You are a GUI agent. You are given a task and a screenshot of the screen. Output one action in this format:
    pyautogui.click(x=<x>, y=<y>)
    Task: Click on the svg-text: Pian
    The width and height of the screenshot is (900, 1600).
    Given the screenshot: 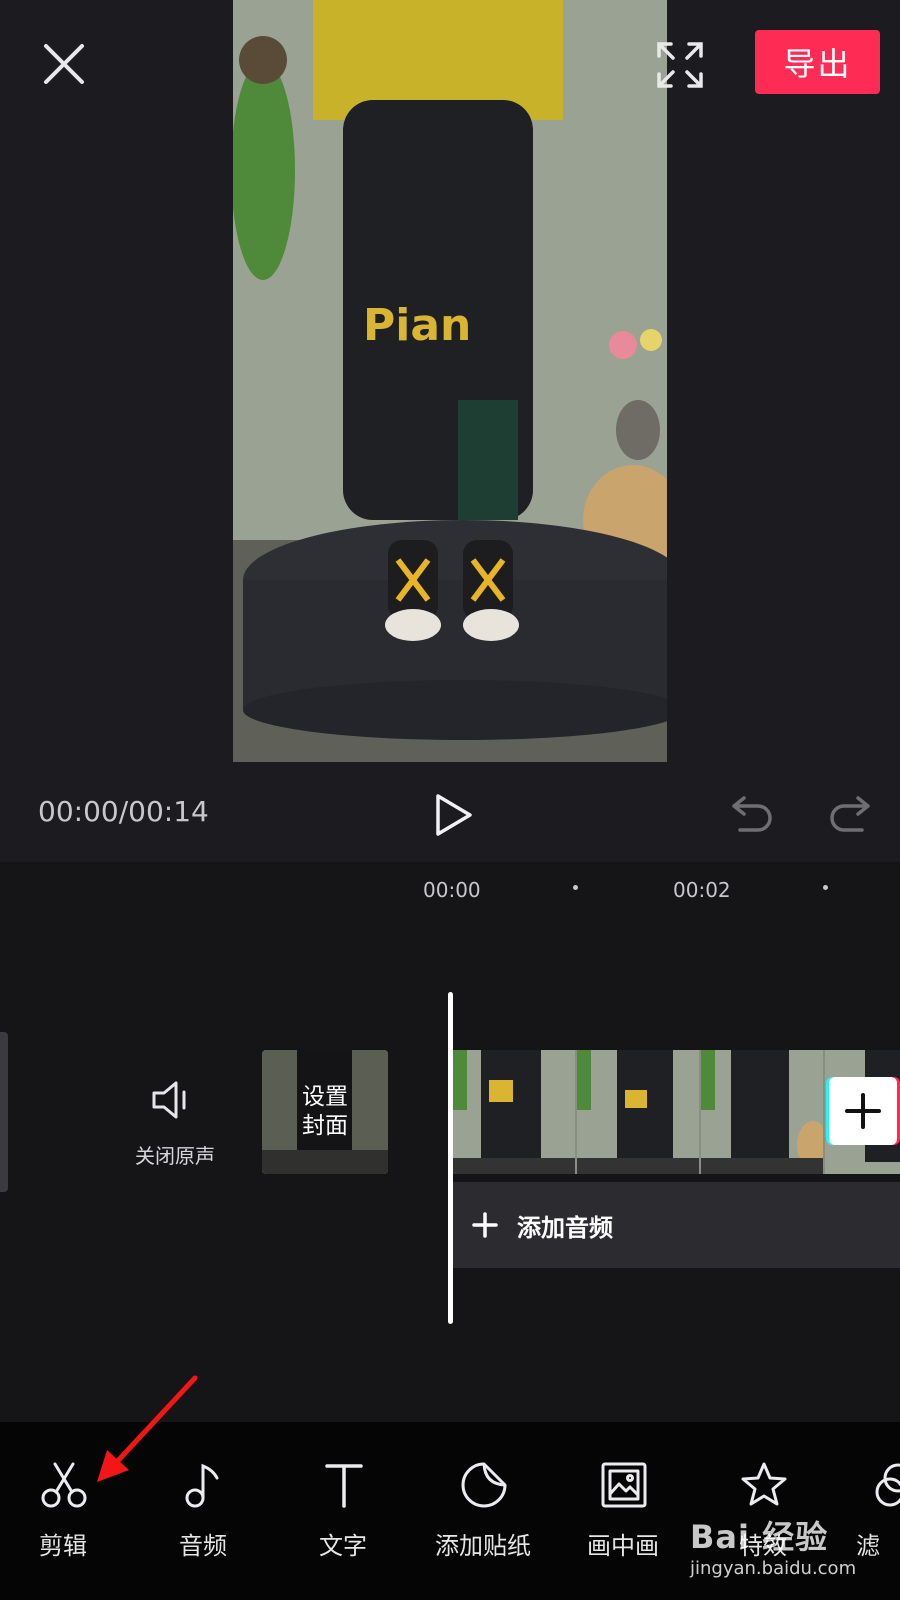 What is the action you would take?
    pyautogui.click(x=417, y=325)
    